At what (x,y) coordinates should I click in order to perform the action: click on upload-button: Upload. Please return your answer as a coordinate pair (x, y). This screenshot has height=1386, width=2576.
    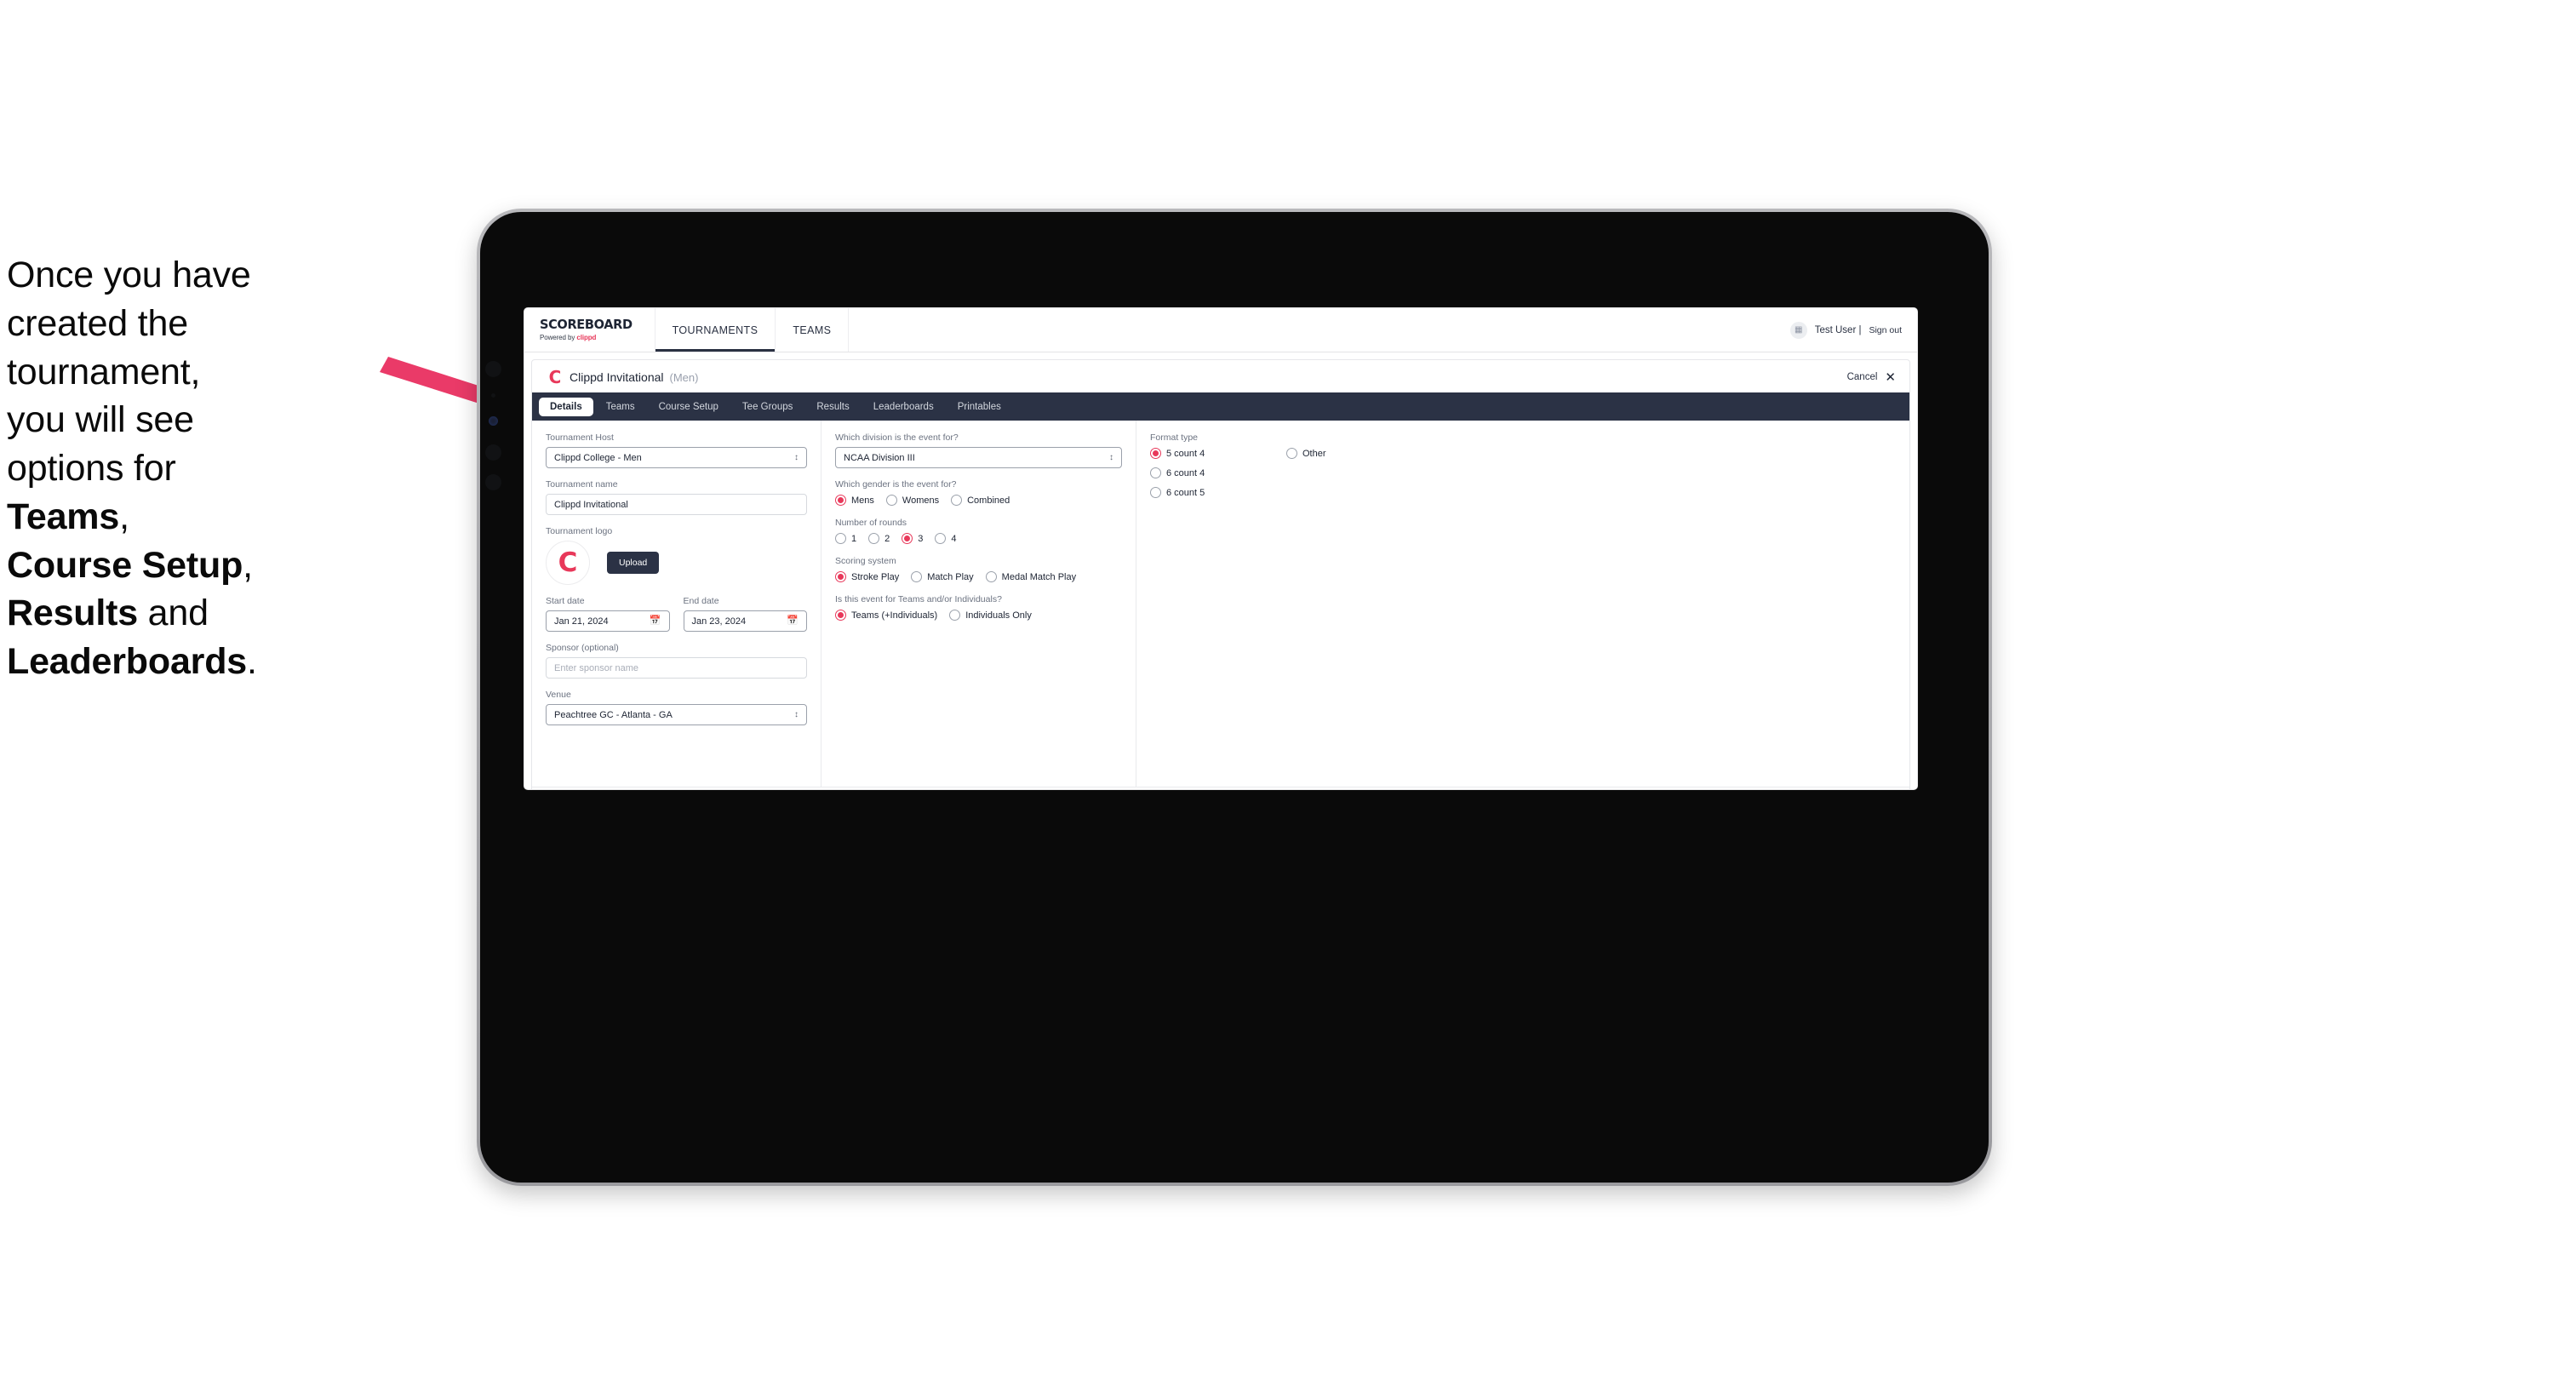
    Looking at the image, I should click on (633, 563).